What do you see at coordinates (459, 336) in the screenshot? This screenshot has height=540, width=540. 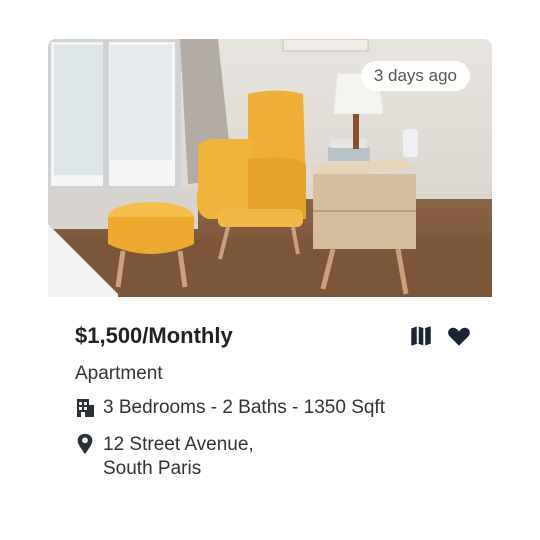 I see `heart-icon` at bounding box center [459, 336].